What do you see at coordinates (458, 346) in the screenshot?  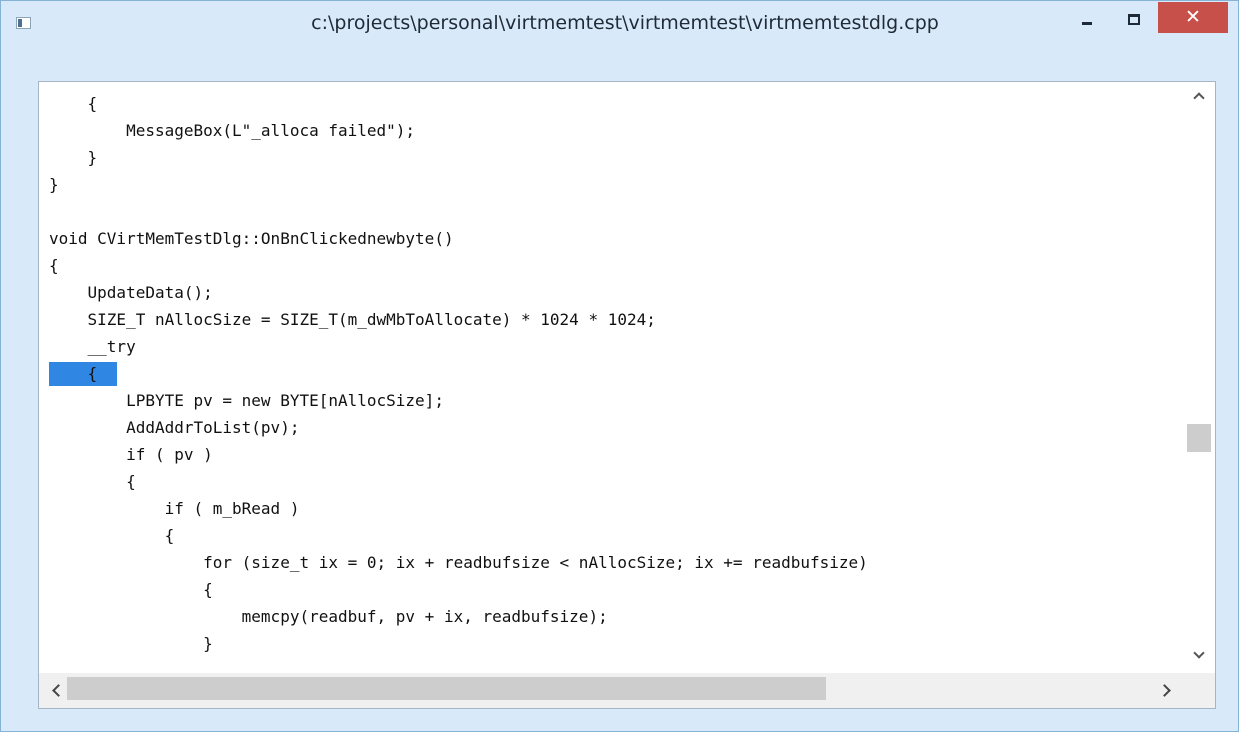 I see `code-line: __try` at bounding box center [458, 346].